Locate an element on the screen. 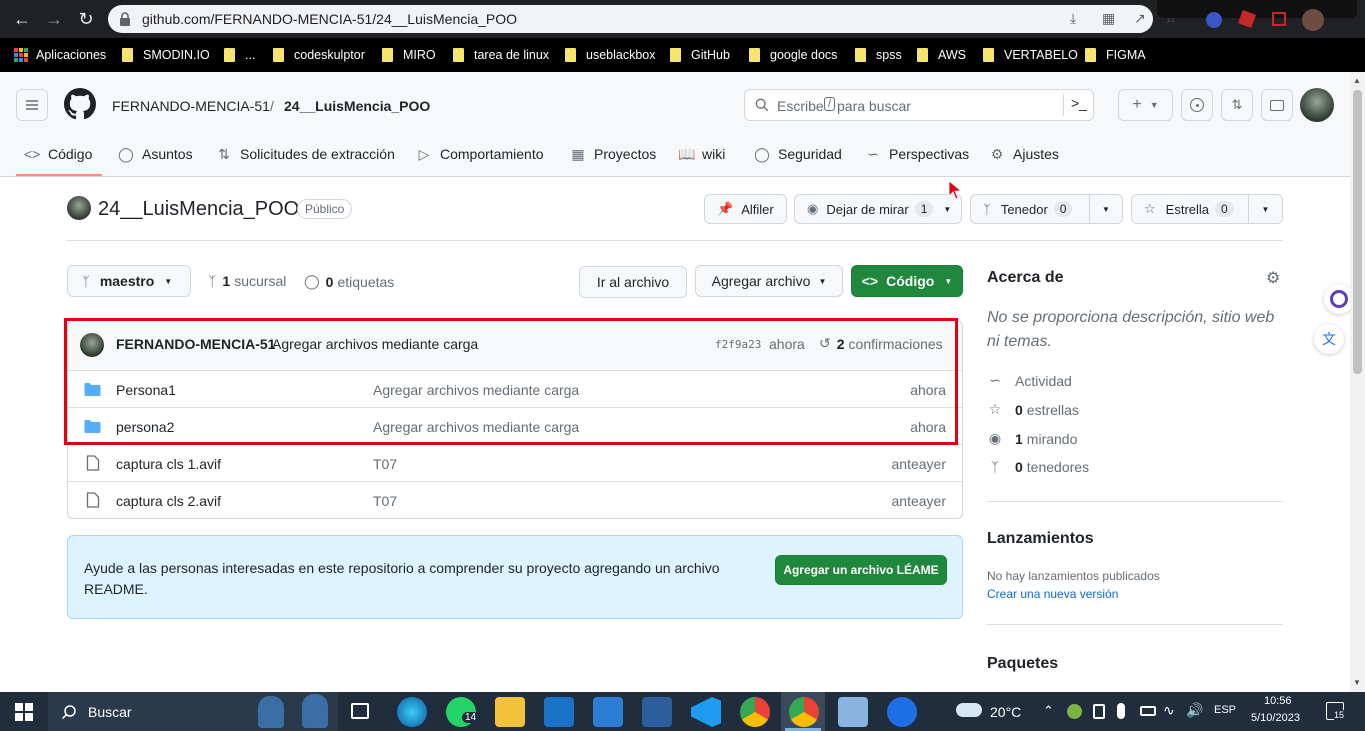 Image resolution: width=1365 pixels, height=731 pixels. github-logo-icon is located at coordinates (80, 104).